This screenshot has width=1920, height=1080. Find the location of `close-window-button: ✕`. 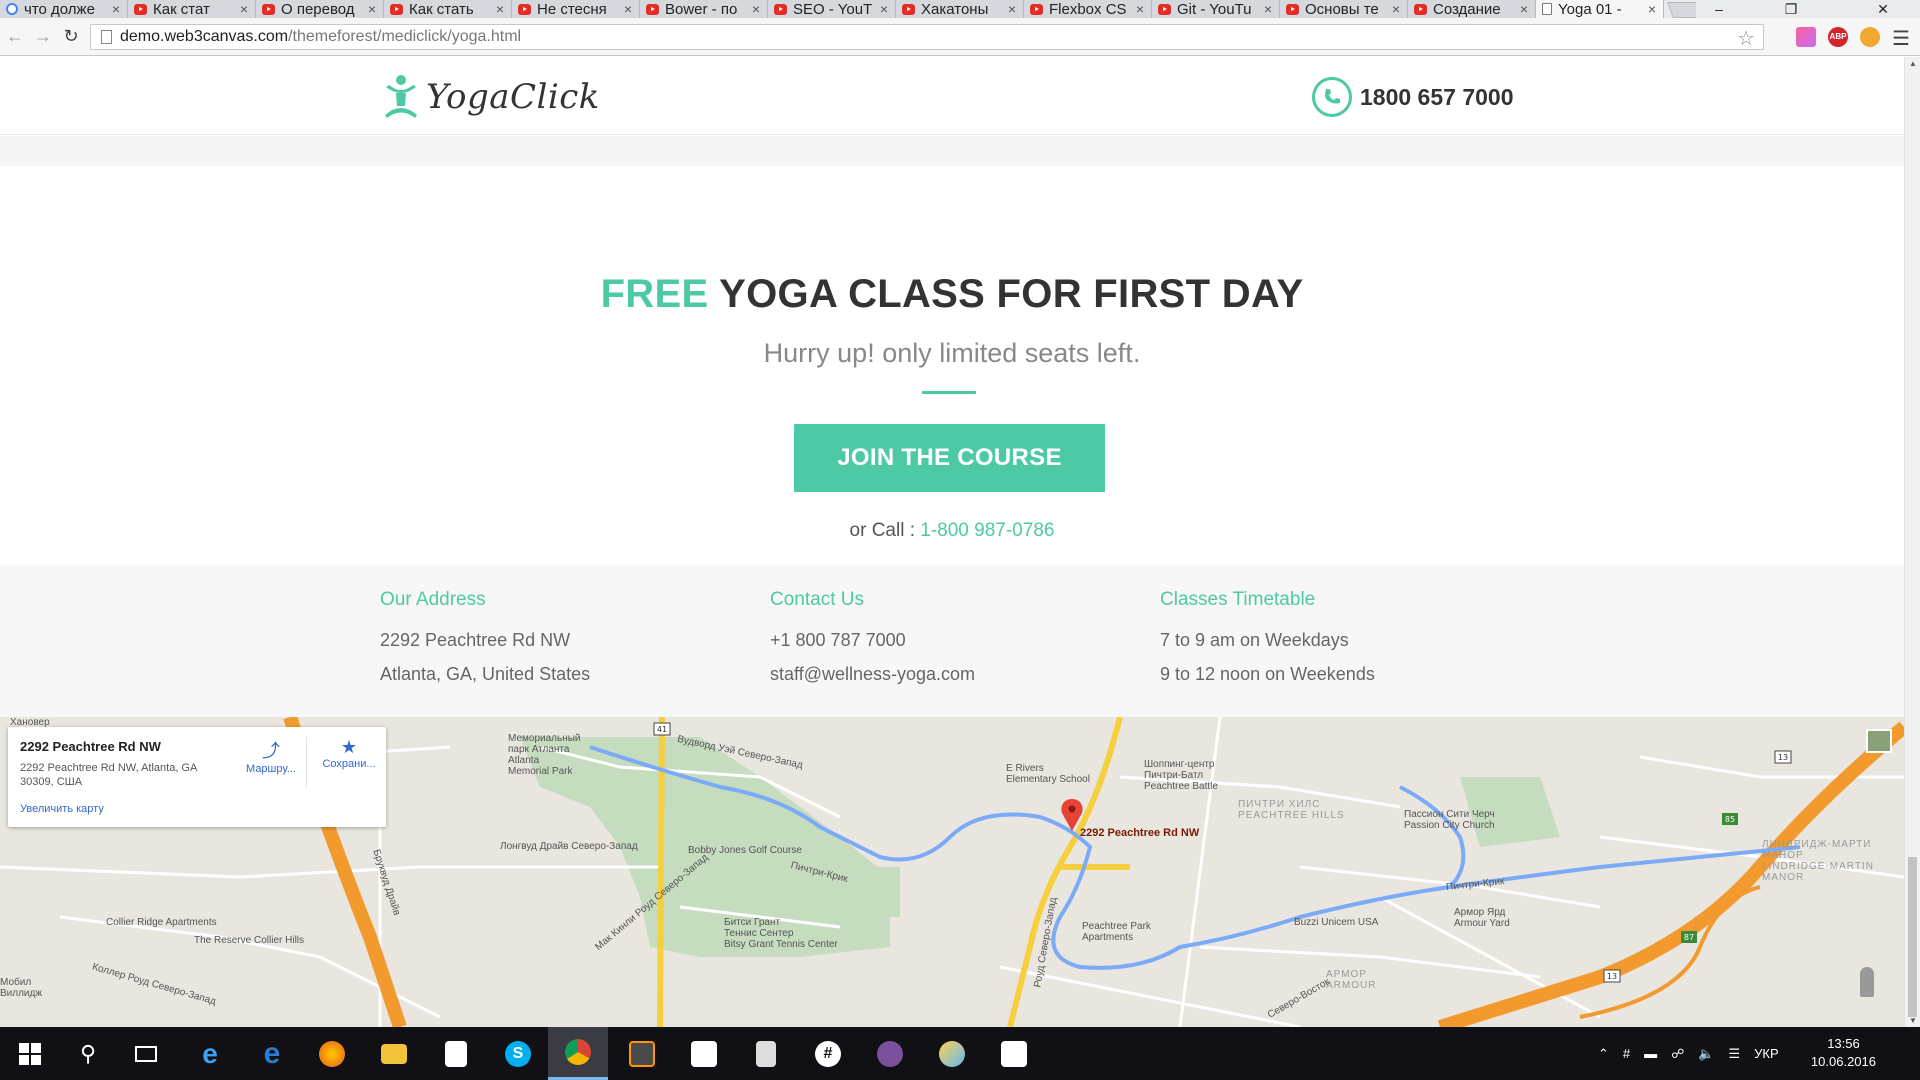

close-window-button: ✕ is located at coordinates (1883, 9).